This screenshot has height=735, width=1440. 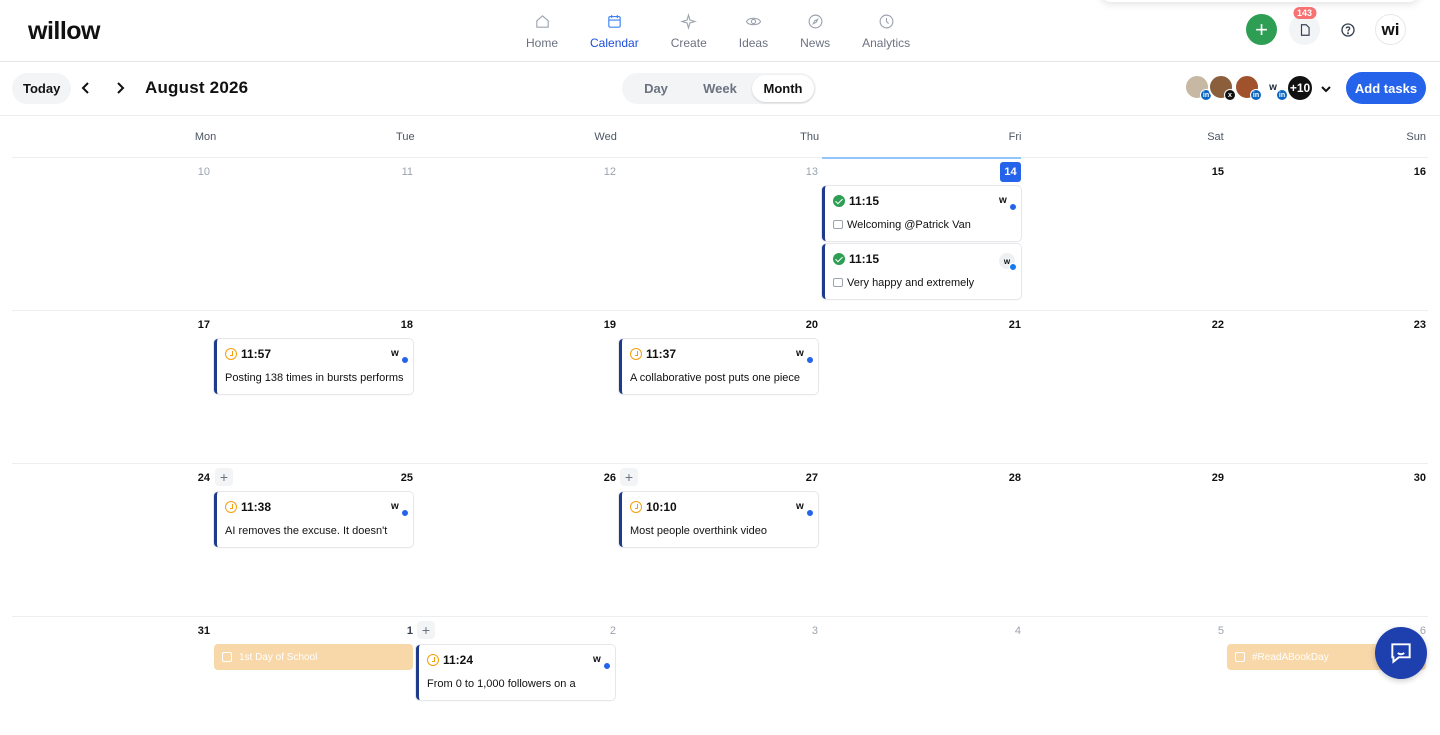 I want to click on day-number: 18, so click(x=407, y=325).